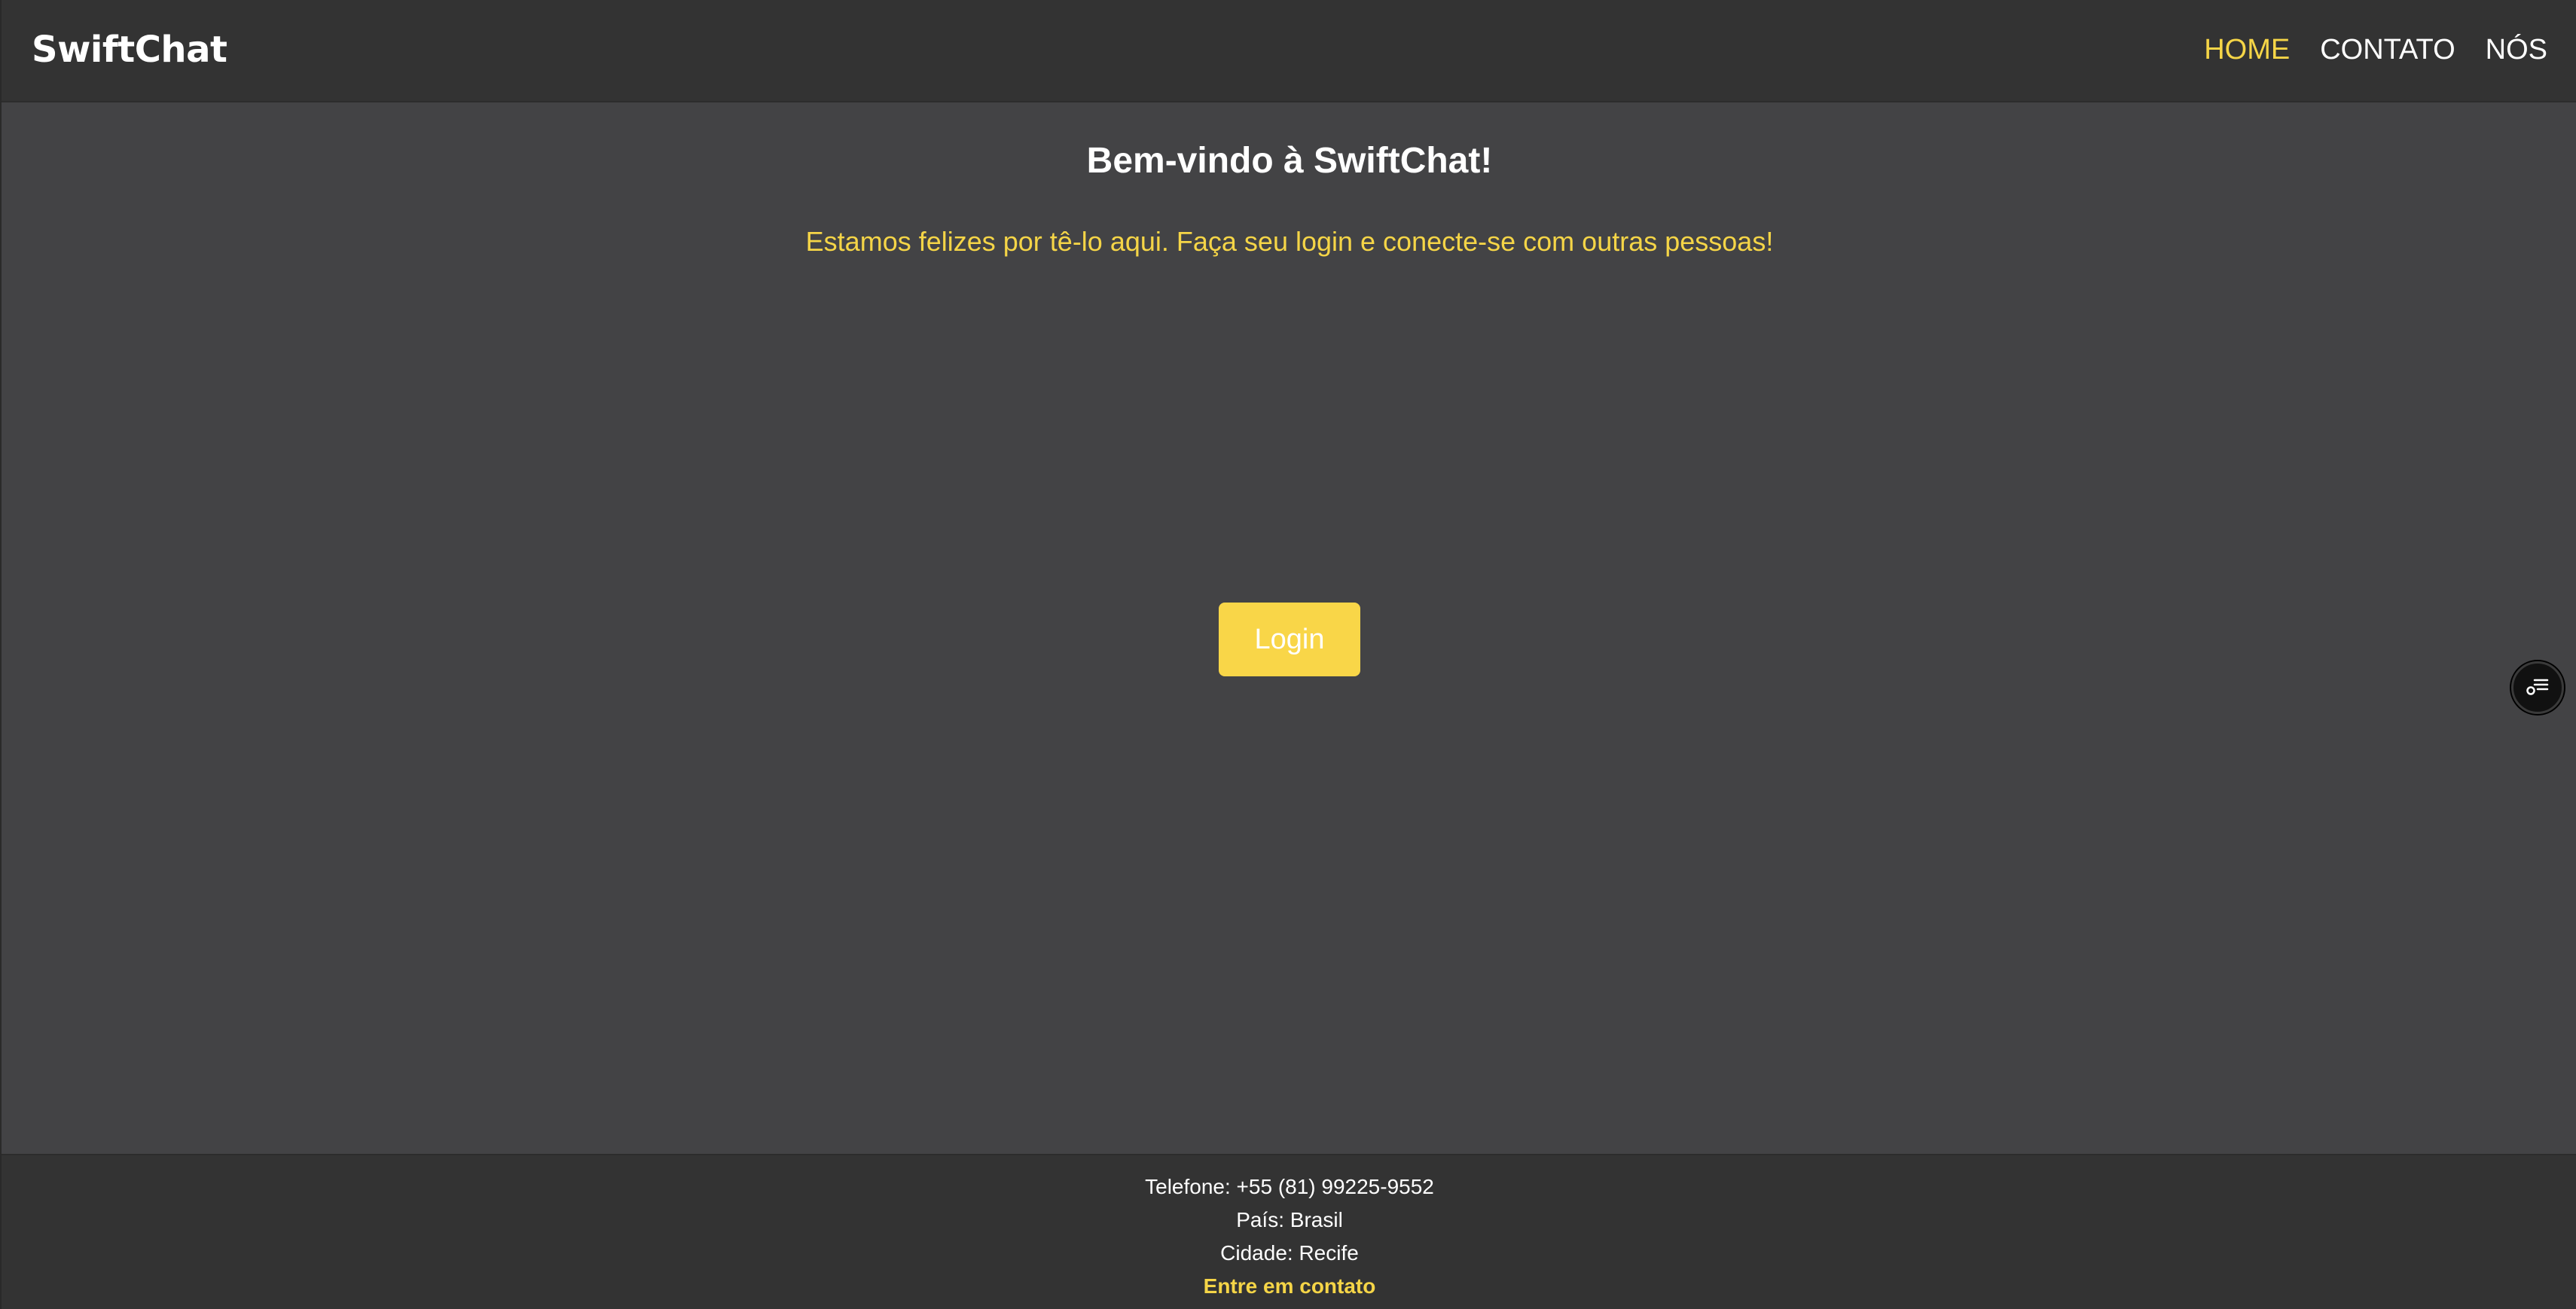 Image resolution: width=2576 pixels, height=1309 pixels. I want to click on main-nav: HOME CONTATO NÓS, so click(2375, 49).